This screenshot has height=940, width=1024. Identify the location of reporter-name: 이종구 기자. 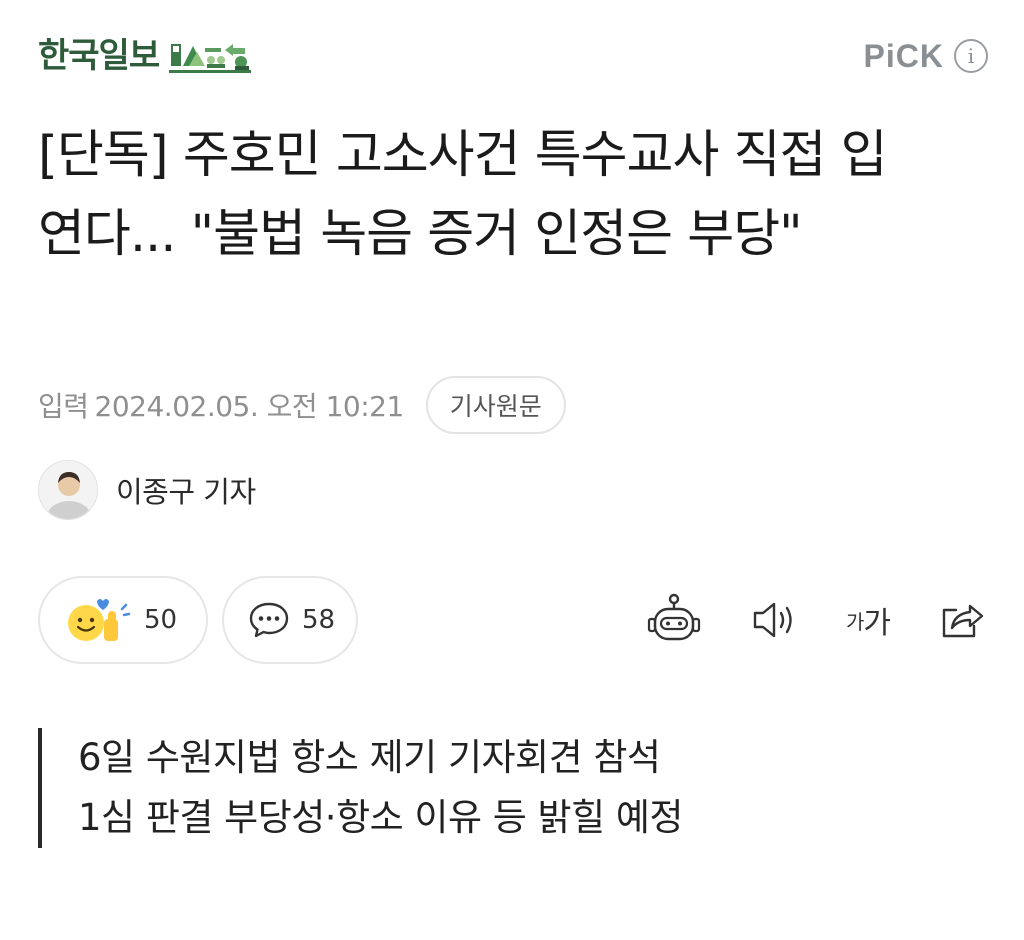
(186, 492).